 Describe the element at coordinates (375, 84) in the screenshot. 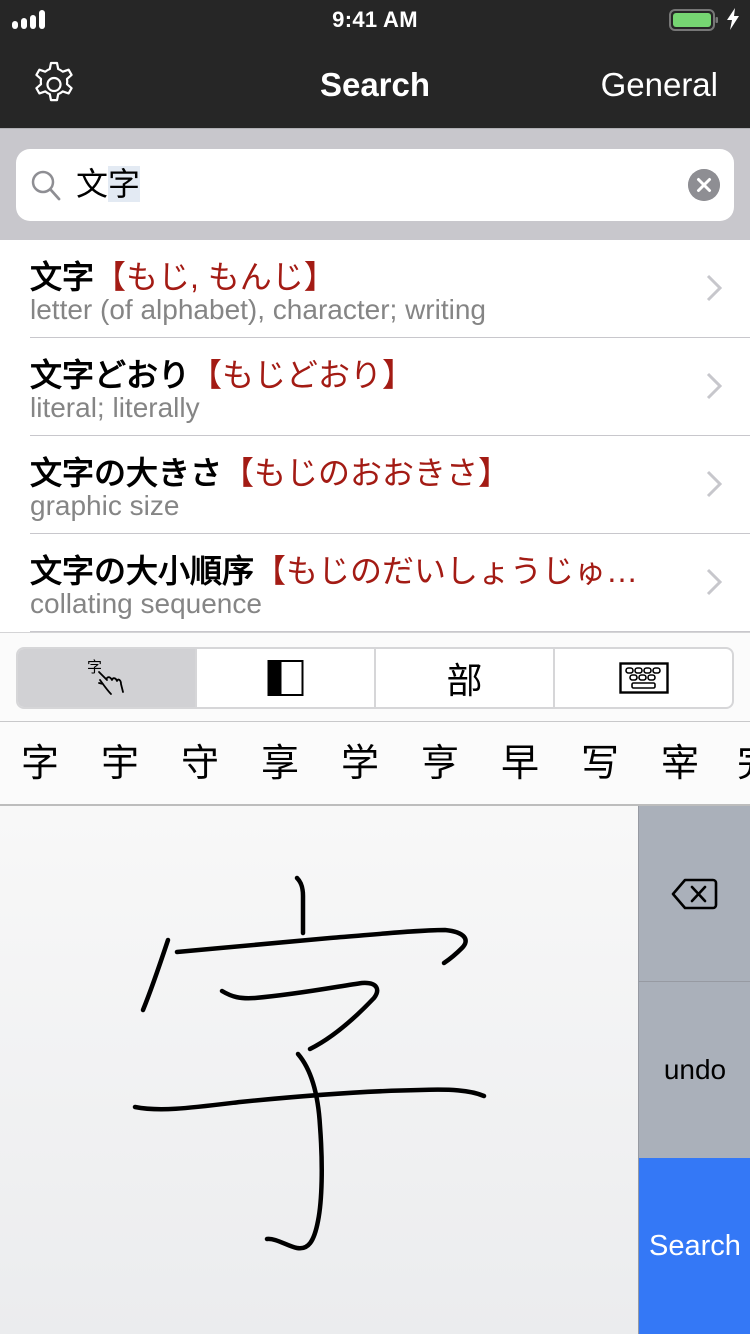

I see `nav-bar: Search General` at that location.